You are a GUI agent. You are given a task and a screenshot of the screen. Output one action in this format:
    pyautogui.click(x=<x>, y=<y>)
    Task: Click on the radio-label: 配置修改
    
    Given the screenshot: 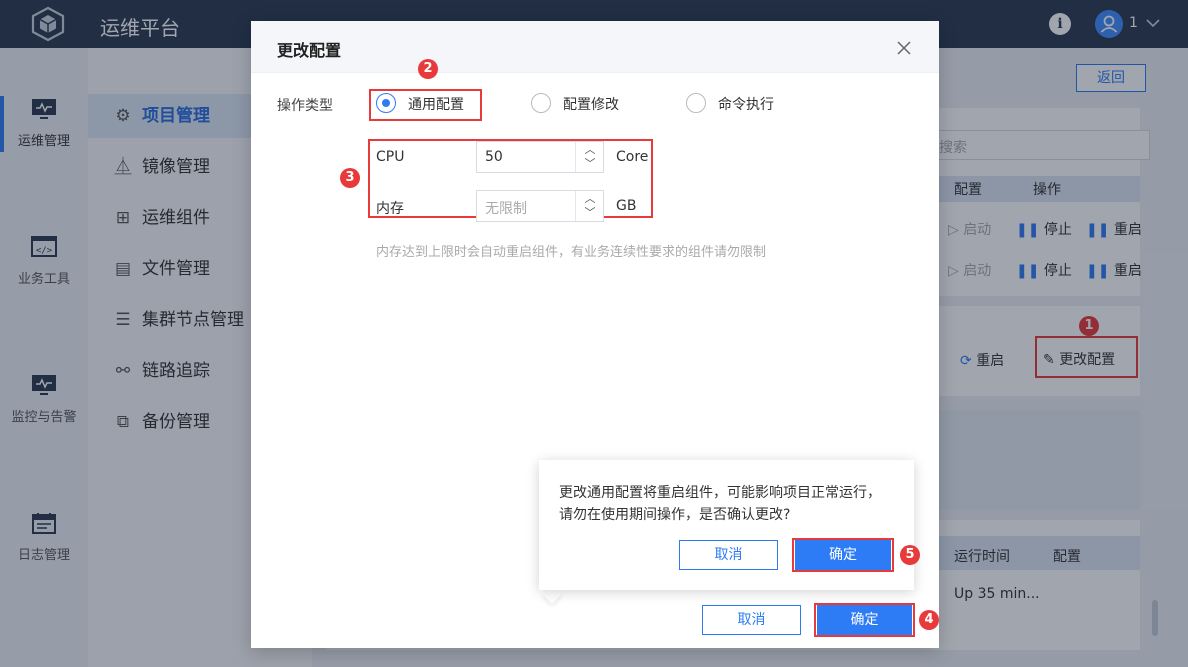 What is the action you would take?
    pyautogui.click(x=591, y=105)
    